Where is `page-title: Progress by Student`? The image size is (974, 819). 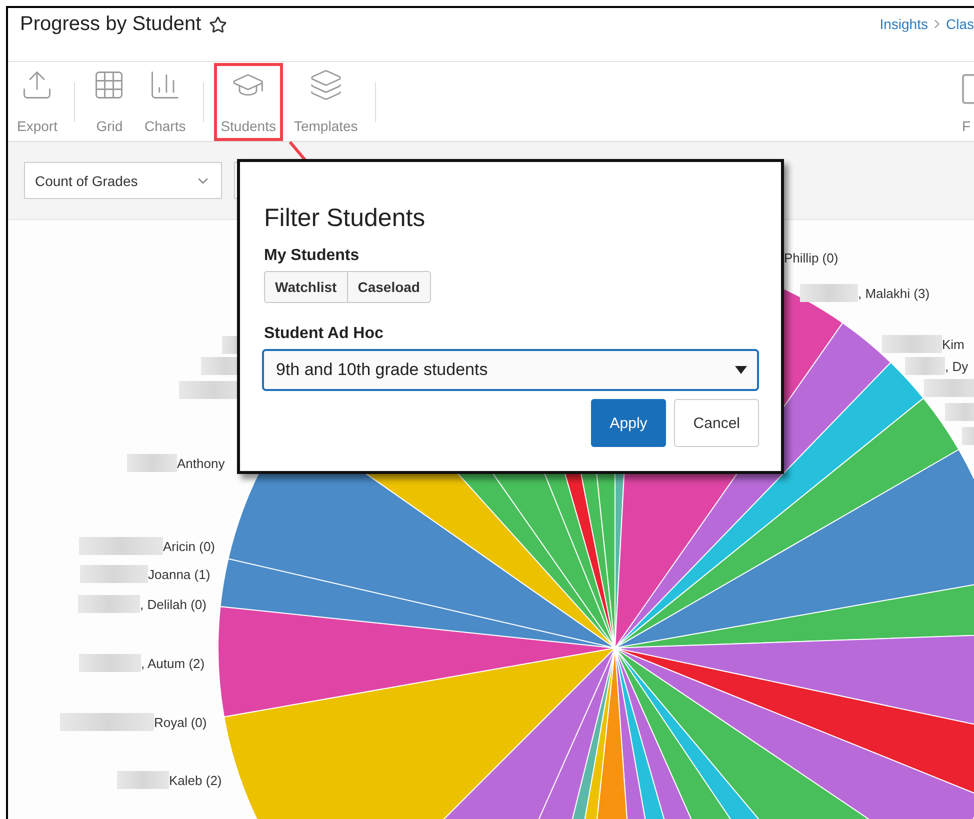
page-title: Progress by Student is located at coordinates (111, 24).